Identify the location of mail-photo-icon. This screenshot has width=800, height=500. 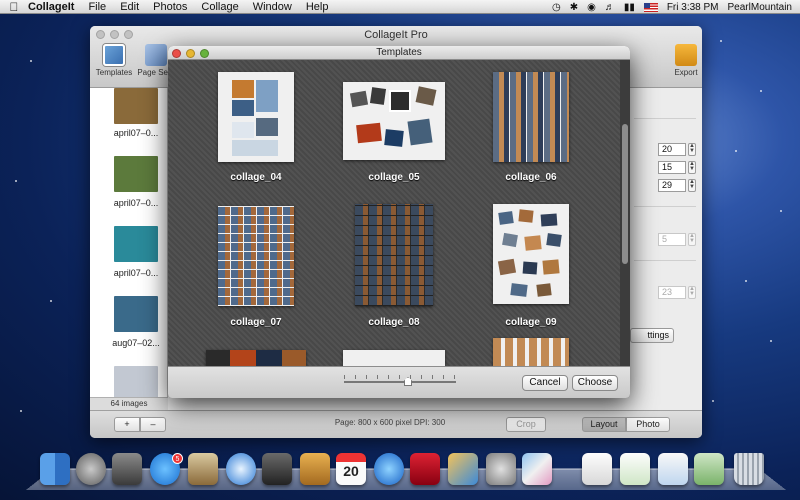
(673, 469).